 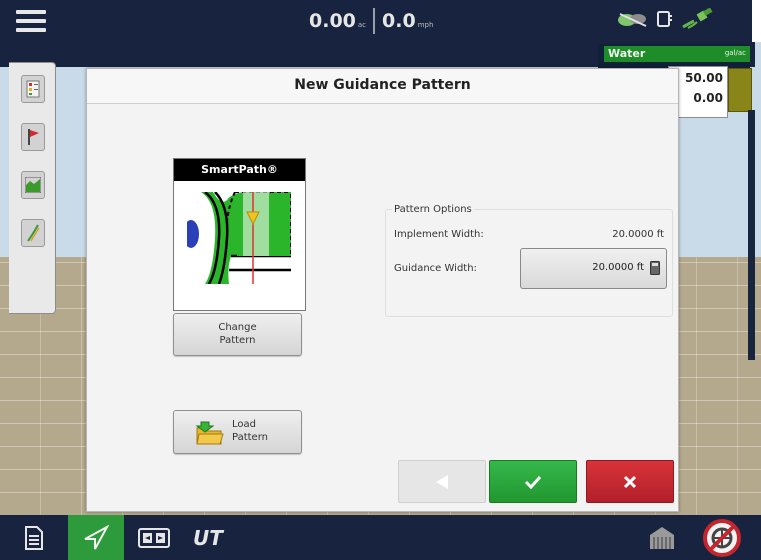 I want to click on implement-width-label: Implement Width:, so click(x=439, y=234).